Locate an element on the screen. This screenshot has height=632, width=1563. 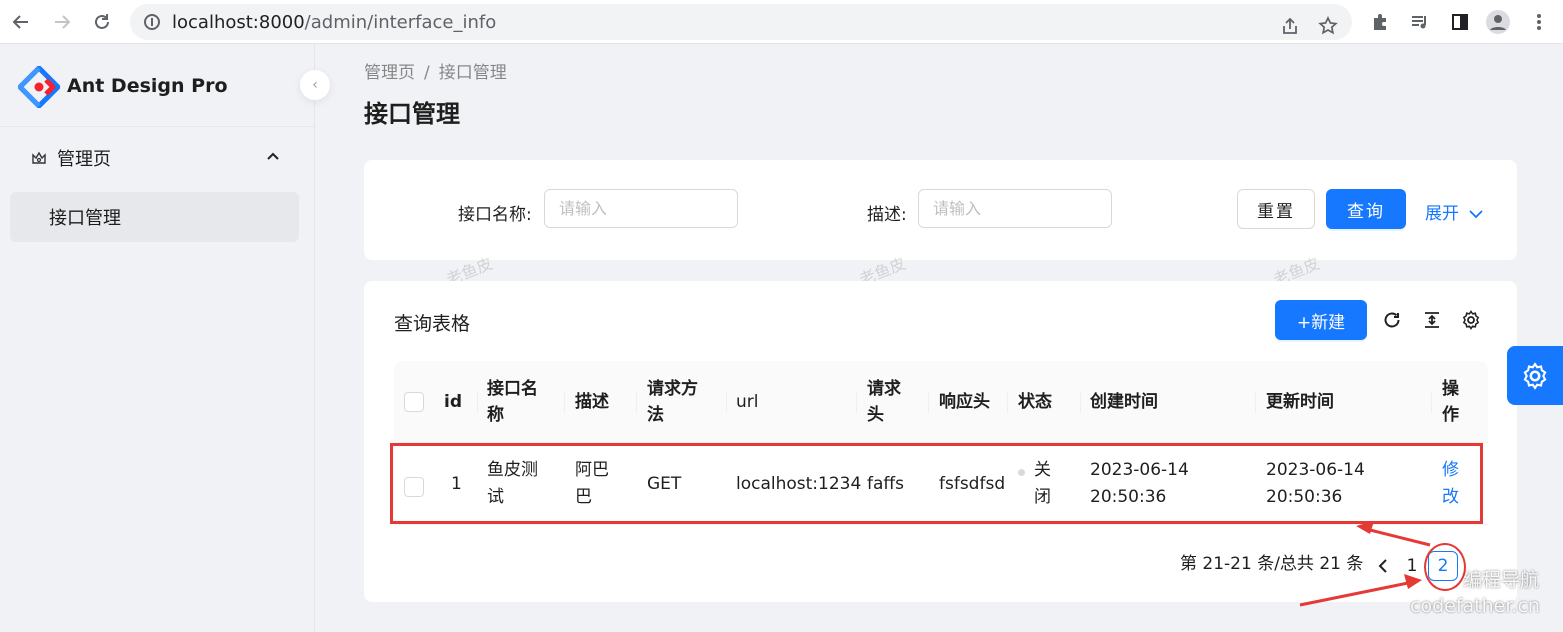
column-header-line: id is located at coordinates (453, 402).